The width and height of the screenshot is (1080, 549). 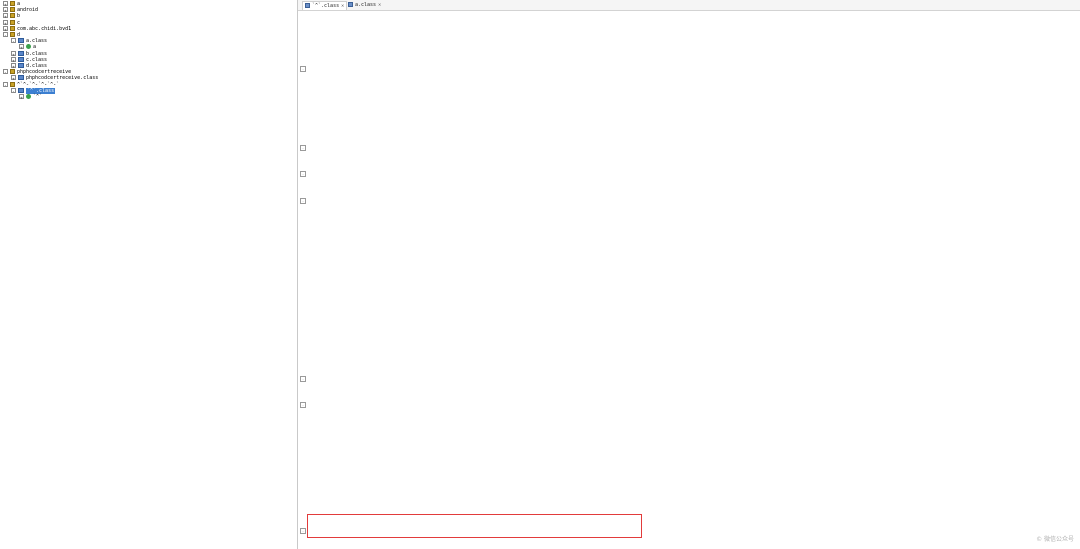 I want to click on tab-a-class: a.class ✕, so click(x=364, y=5).